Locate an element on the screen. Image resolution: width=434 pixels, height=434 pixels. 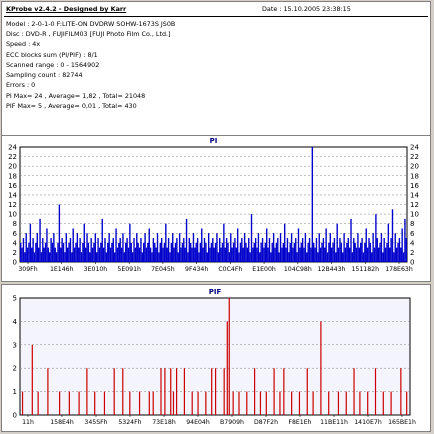
pif-ytick-label: 2 is located at coordinates (15, 369).